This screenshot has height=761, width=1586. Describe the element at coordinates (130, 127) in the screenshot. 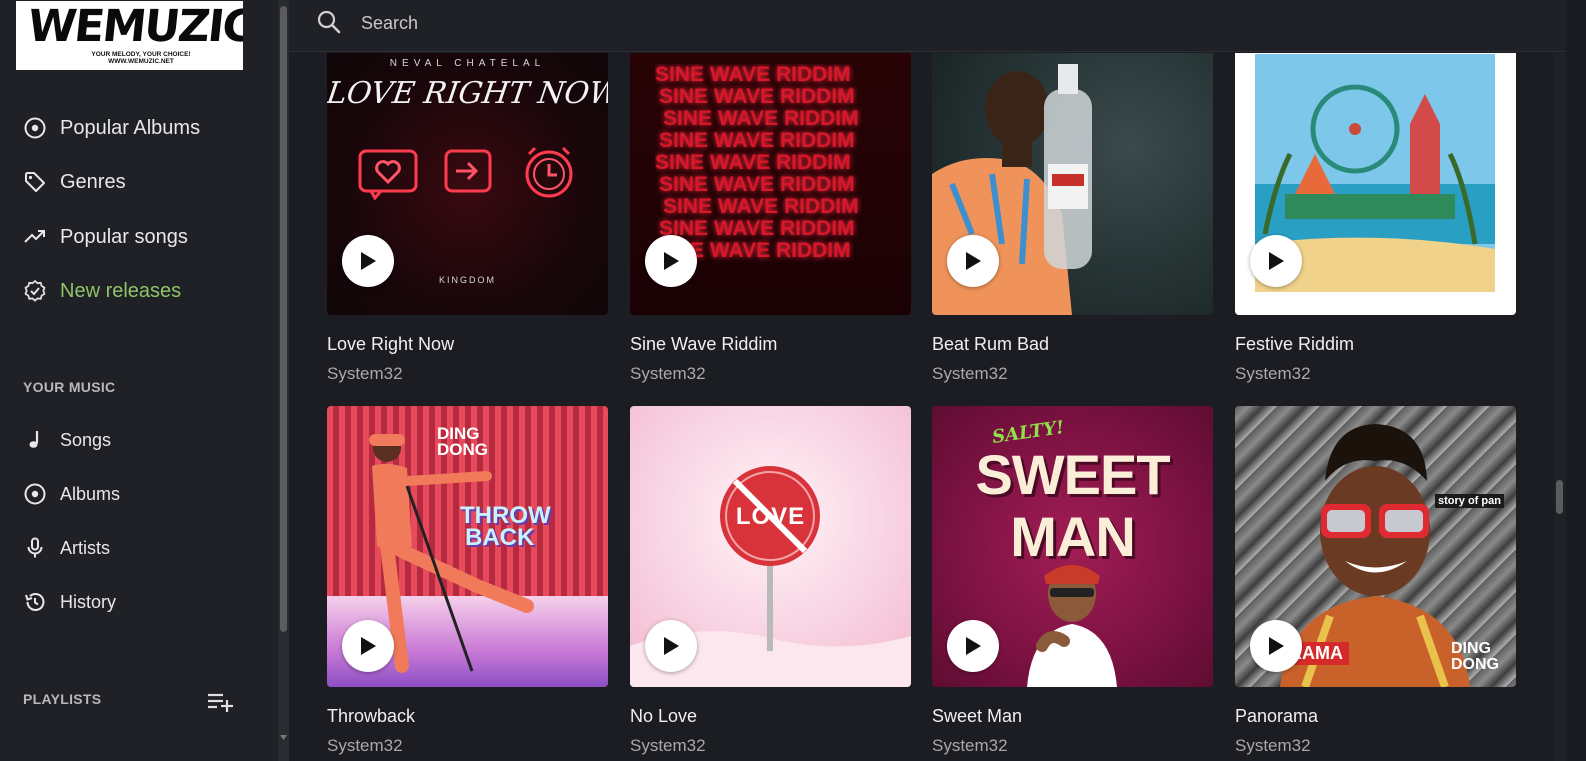

I see `nav-label: Popular Albums` at that location.